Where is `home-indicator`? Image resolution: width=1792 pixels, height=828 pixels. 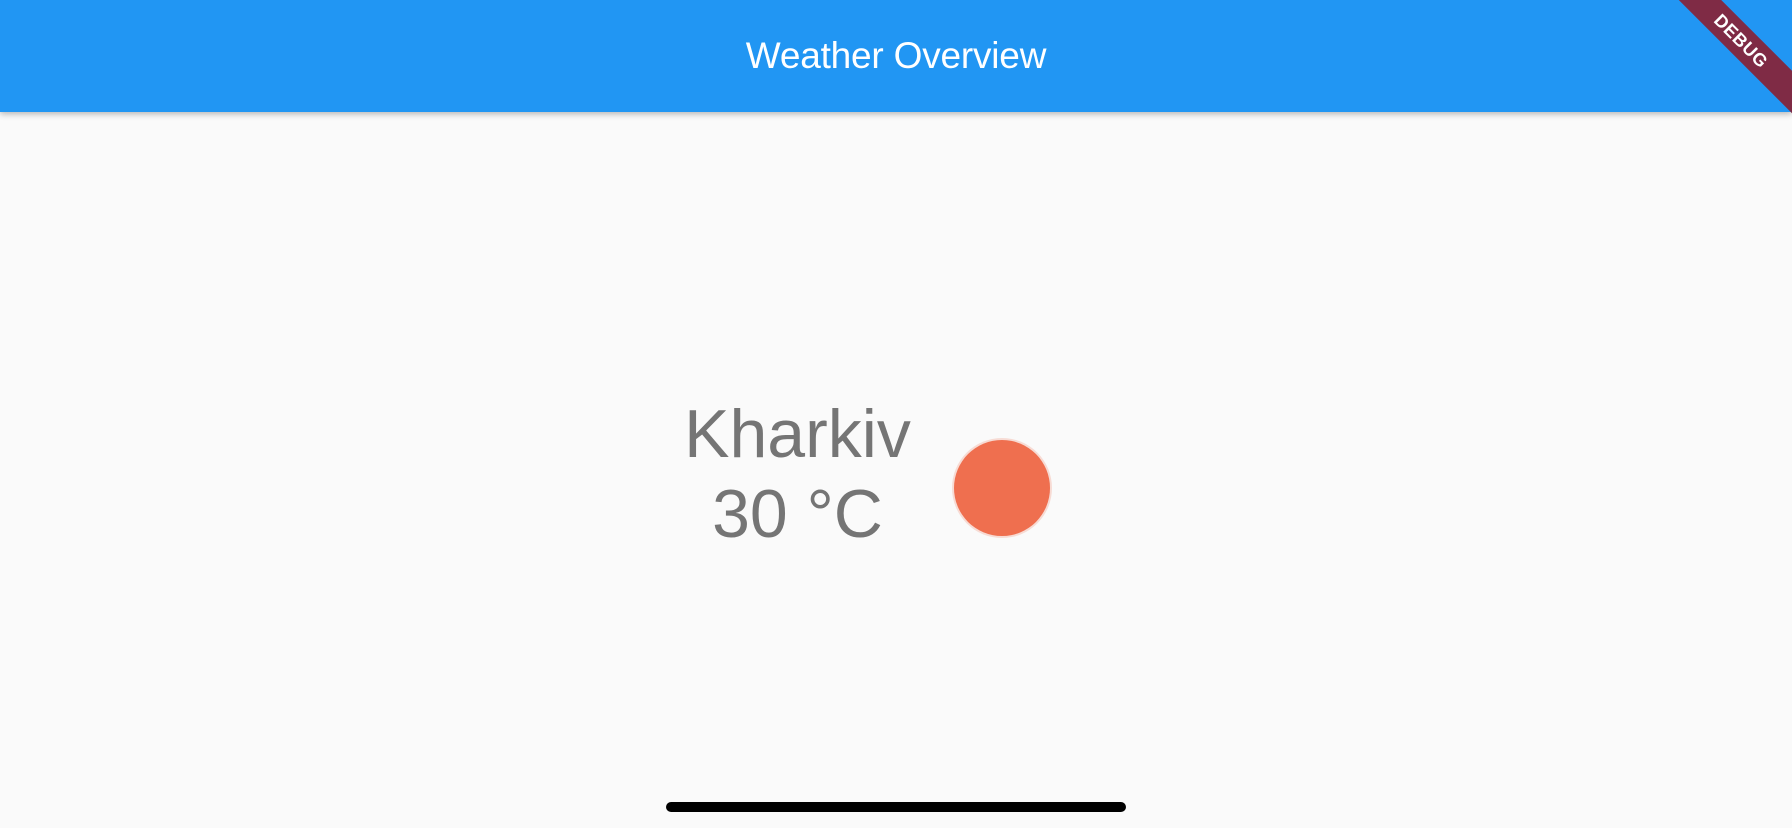
home-indicator is located at coordinates (896, 807).